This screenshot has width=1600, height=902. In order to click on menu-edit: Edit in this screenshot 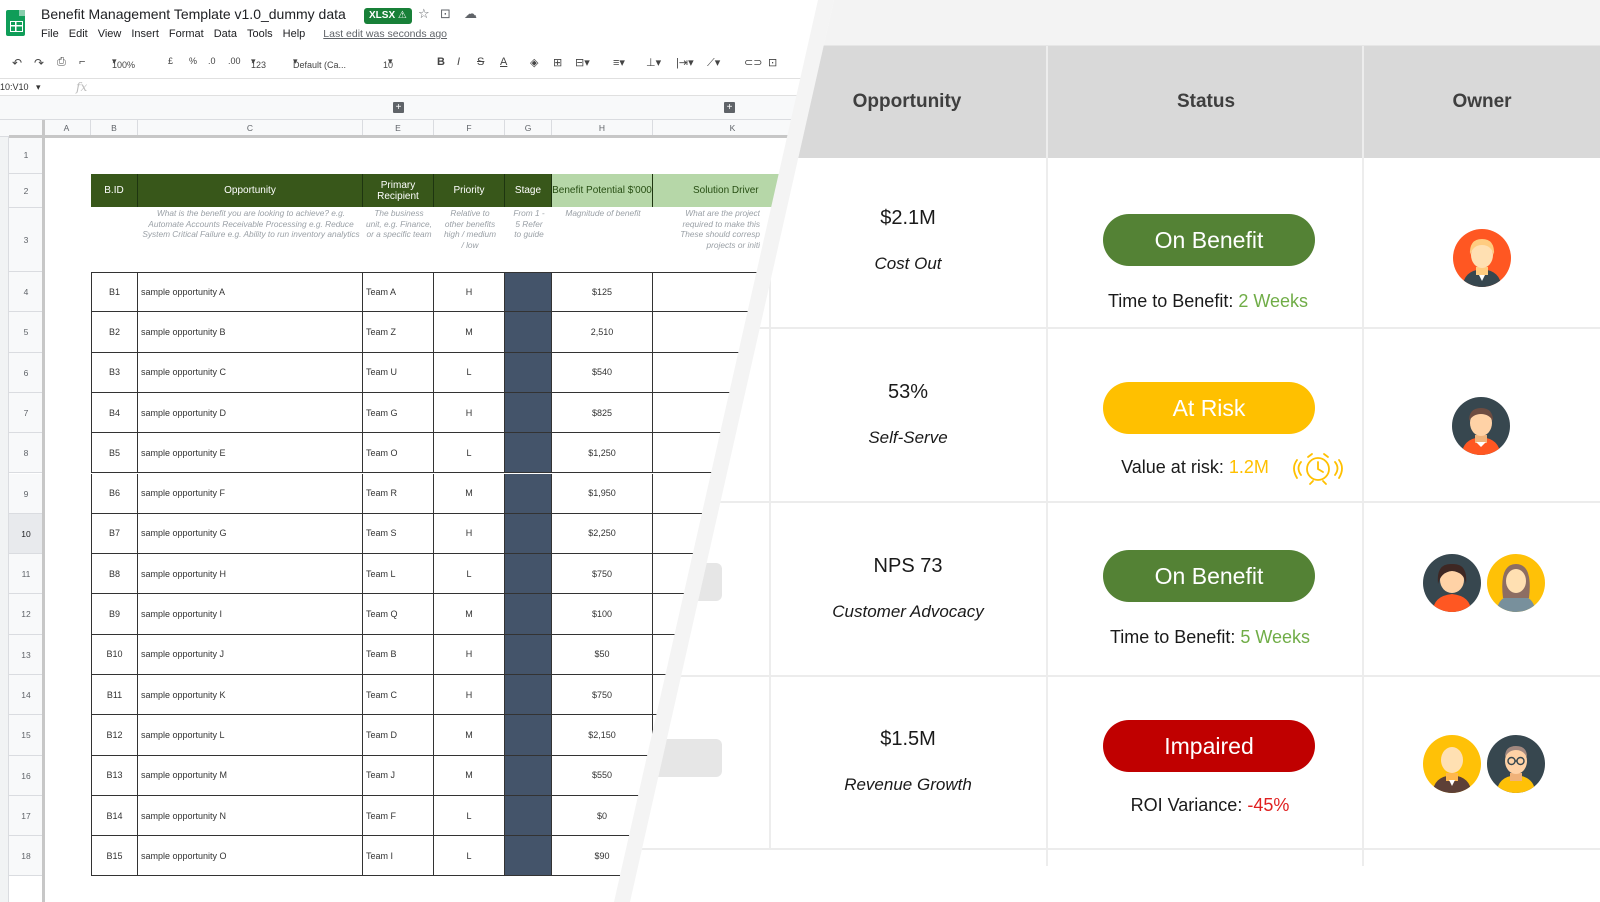, I will do `click(78, 34)`.